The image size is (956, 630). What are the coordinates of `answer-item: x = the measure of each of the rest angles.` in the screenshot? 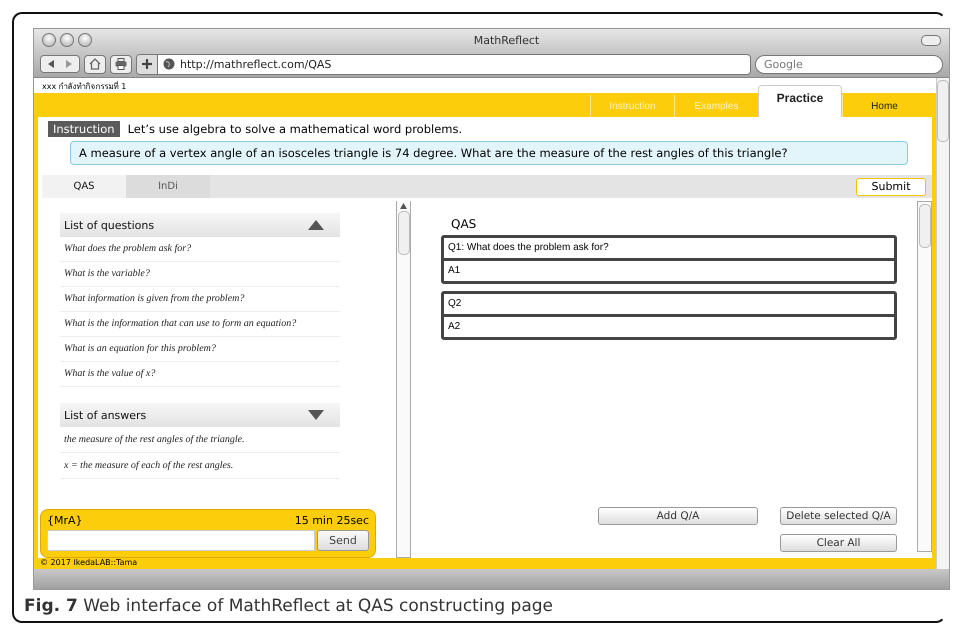 It's located at (200, 466).